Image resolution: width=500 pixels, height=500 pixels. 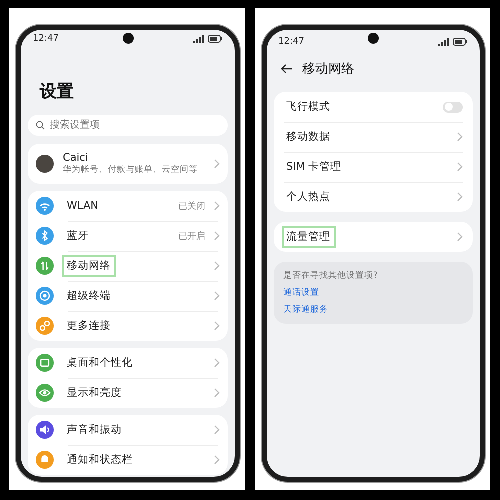 What do you see at coordinates (309, 237) in the screenshot?
I see `item-label: 流量管理` at bounding box center [309, 237].